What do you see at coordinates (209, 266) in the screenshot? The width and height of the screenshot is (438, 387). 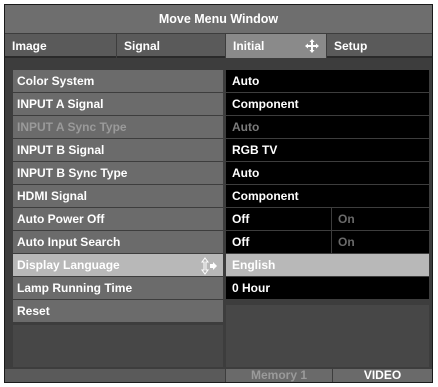 I see `up-down-arrows-icon` at bounding box center [209, 266].